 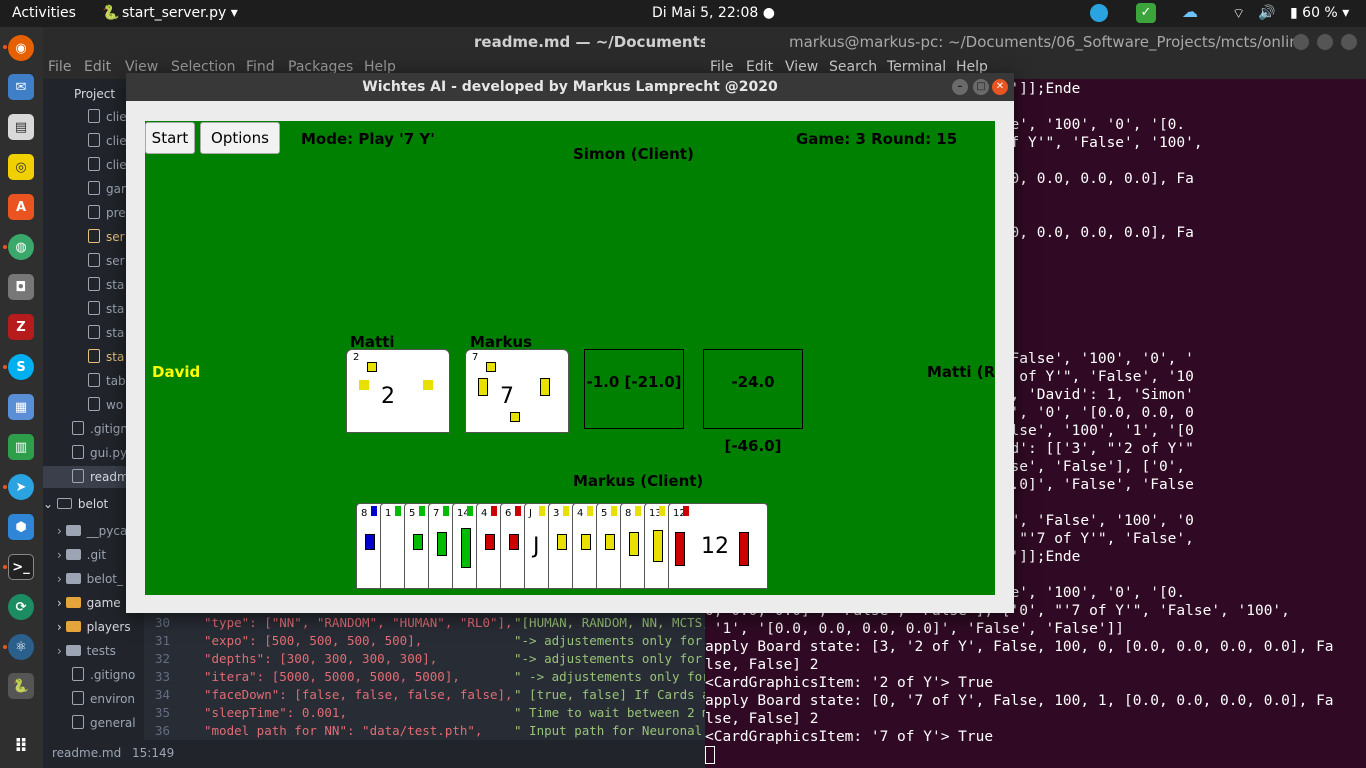 What do you see at coordinates (162, 658) in the screenshot?
I see `line-number: 32` at bounding box center [162, 658].